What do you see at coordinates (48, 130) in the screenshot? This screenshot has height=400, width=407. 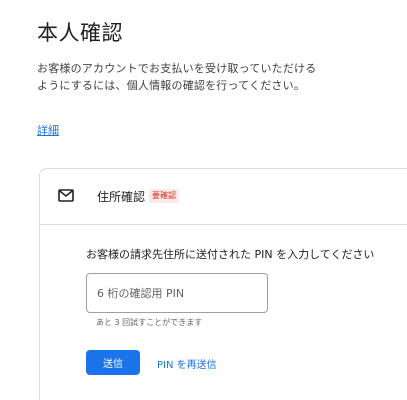 I see `details-link: 詳細` at bounding box center [48, 130].